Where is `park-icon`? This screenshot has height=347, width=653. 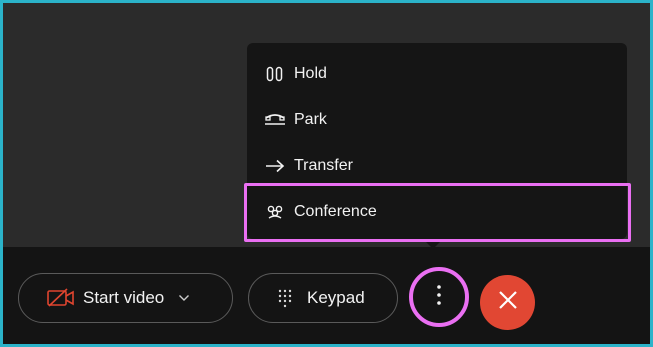
park-icon is located at coordinates (275, 120).